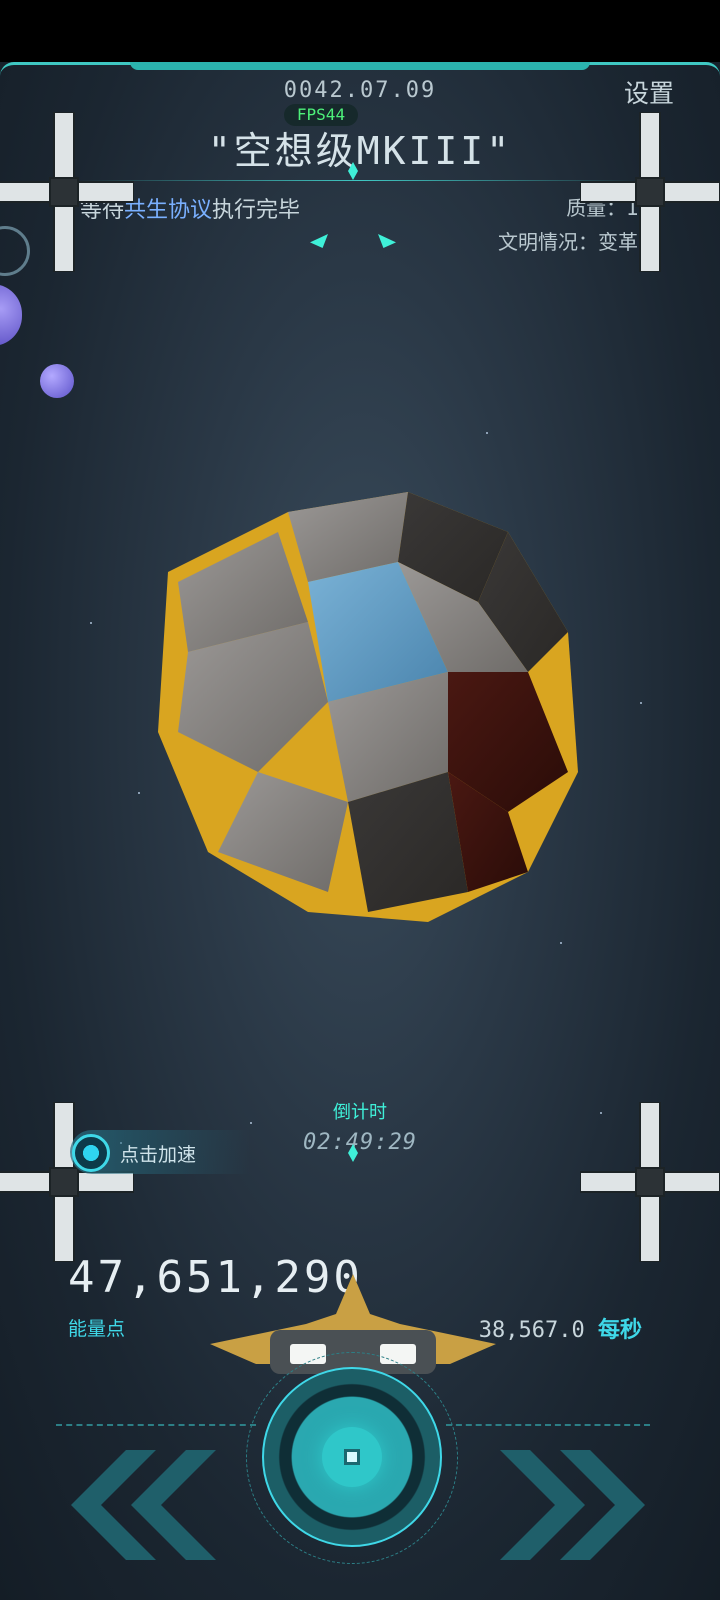 This screenshot has height=1600, width=720. What do you see at coordinates (360, 66) in the screenshot?
I see `top-frame-bar` at bounding box center [360, 66].